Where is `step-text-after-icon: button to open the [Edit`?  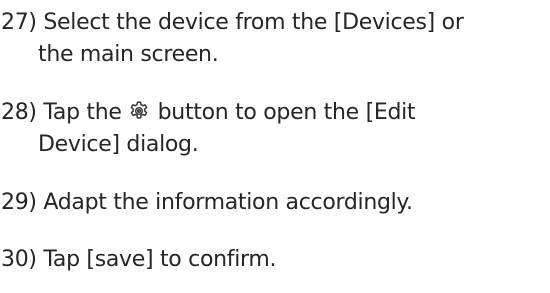
step-text-after-icon: button to open the [Edit is located at coordinates (286, 112).